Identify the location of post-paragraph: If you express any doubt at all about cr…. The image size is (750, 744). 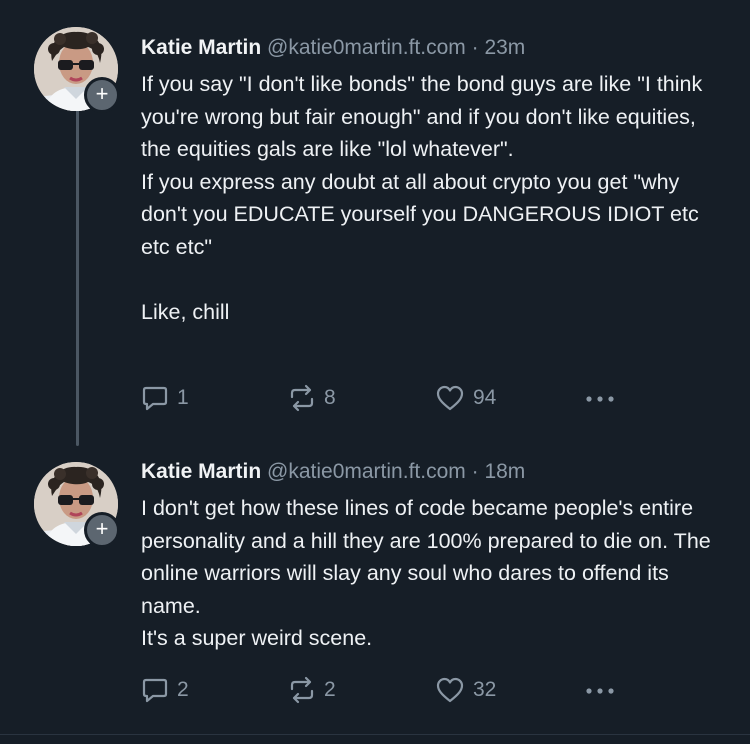
(420, 214).